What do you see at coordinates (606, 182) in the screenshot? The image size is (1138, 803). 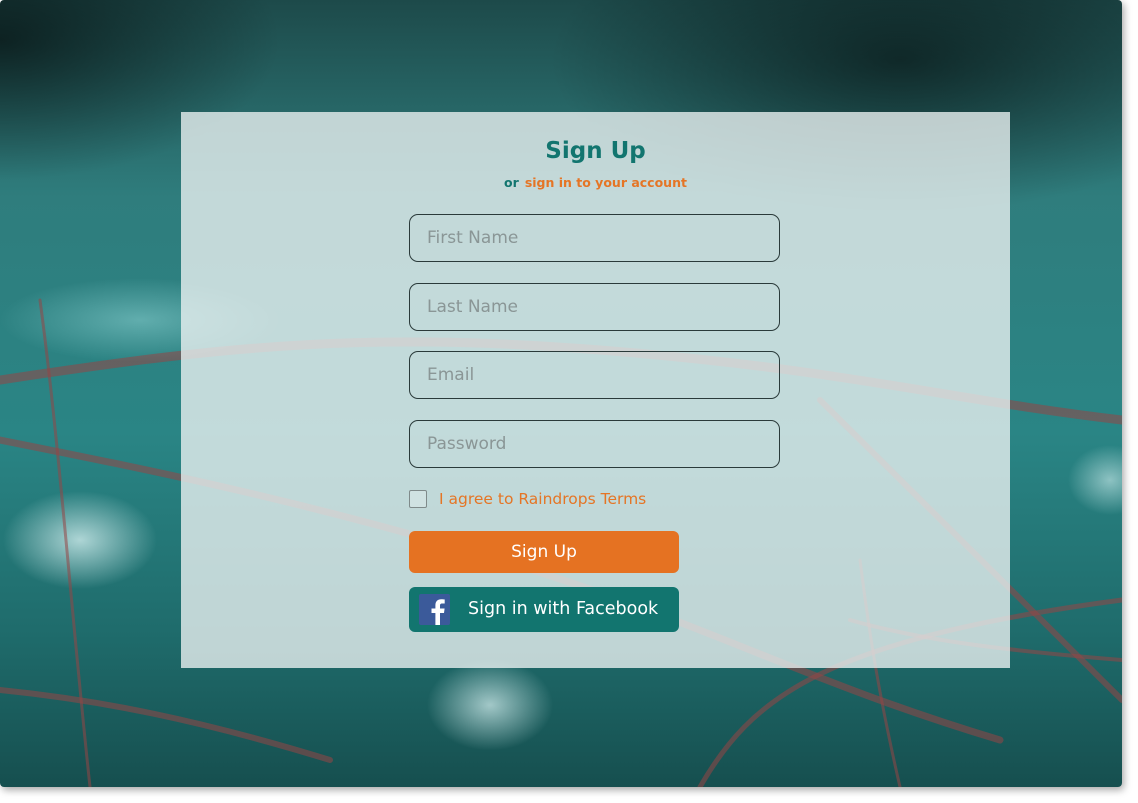 I see `signin-link: sign in to your account` at bounding box center [606, 182].